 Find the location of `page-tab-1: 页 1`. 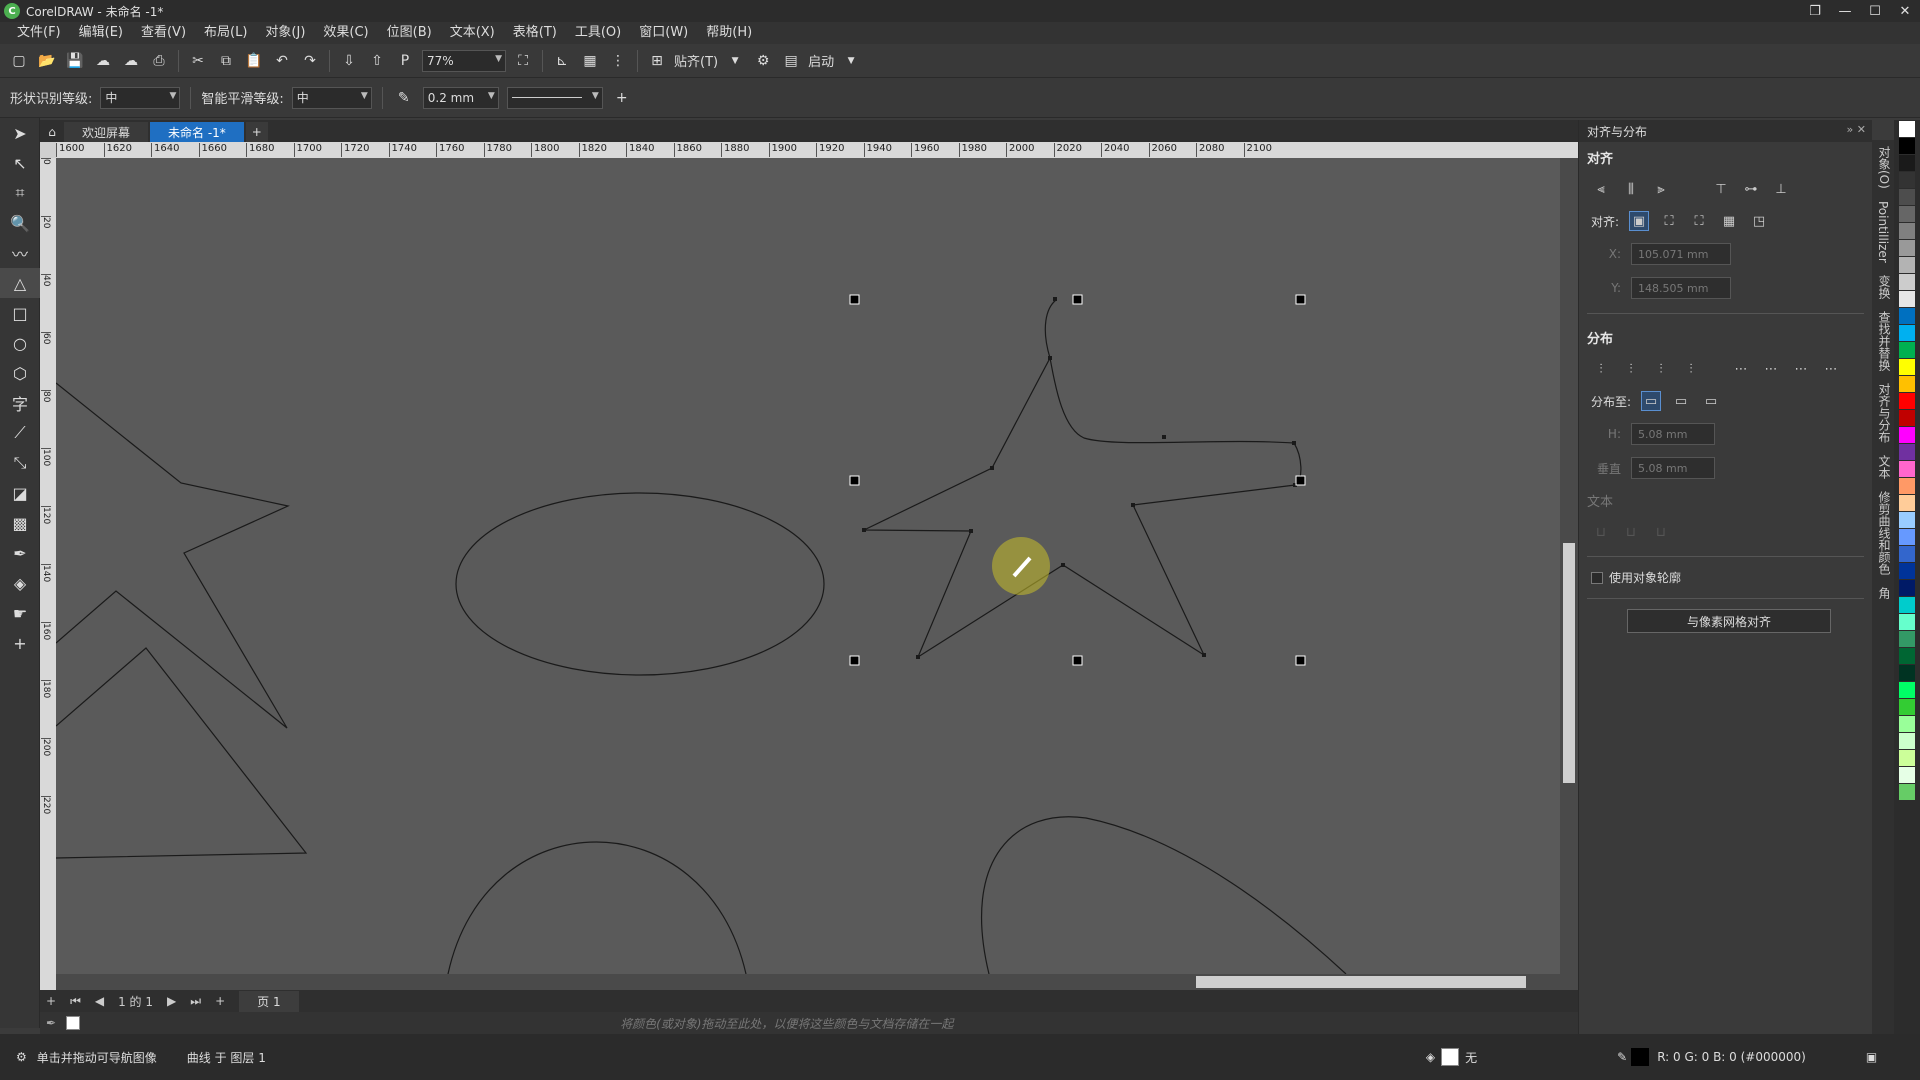

page-tab-1: 页 1 is located at coordinates (269, 1001).